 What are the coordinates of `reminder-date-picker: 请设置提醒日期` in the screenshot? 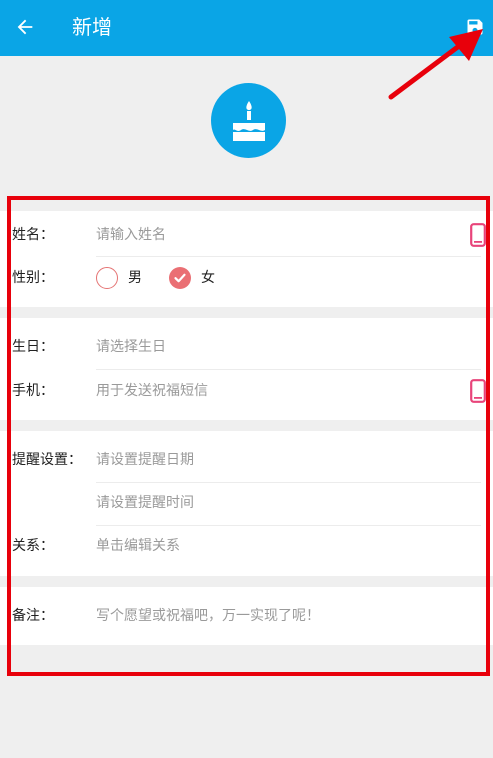 It's located at (145, 460).